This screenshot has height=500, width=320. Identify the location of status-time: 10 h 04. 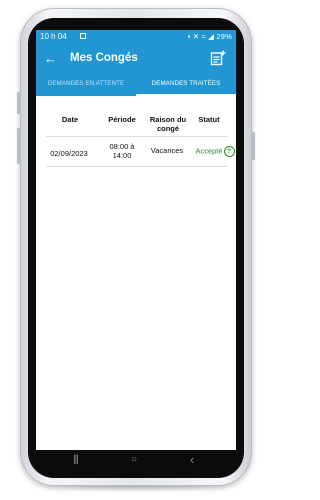
(53, 36).